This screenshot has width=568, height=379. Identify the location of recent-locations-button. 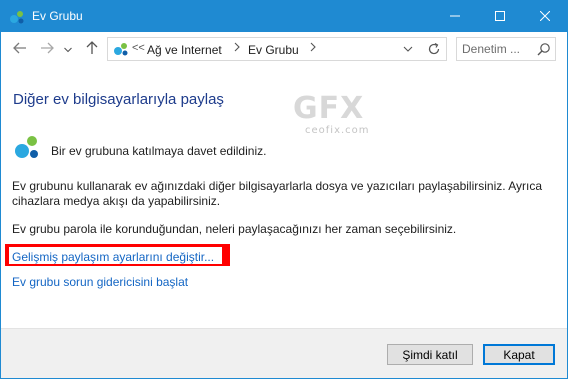
(68, 49).